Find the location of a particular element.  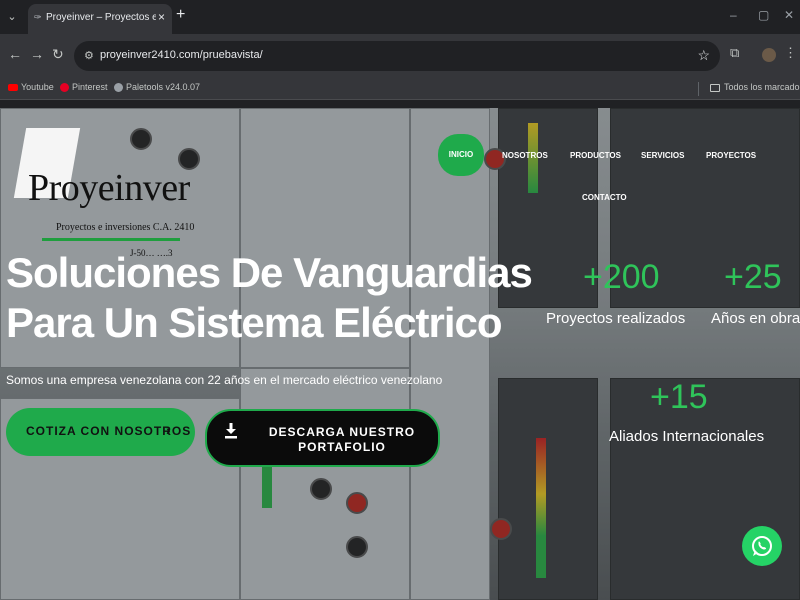

site-info-icon: ⚙ is located at coordinates (89, 55).